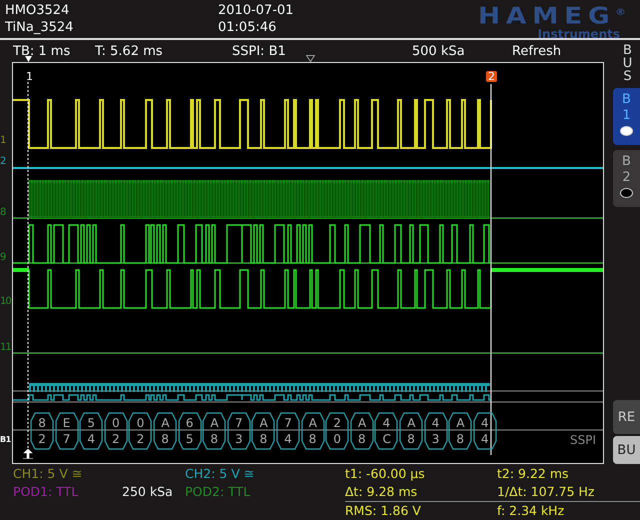 Image resolution: width=640 pixels, height=520 pixels. Describe the element at coordinates (626, 450) in the screenshot. I see `menu-button: BU` at that location.